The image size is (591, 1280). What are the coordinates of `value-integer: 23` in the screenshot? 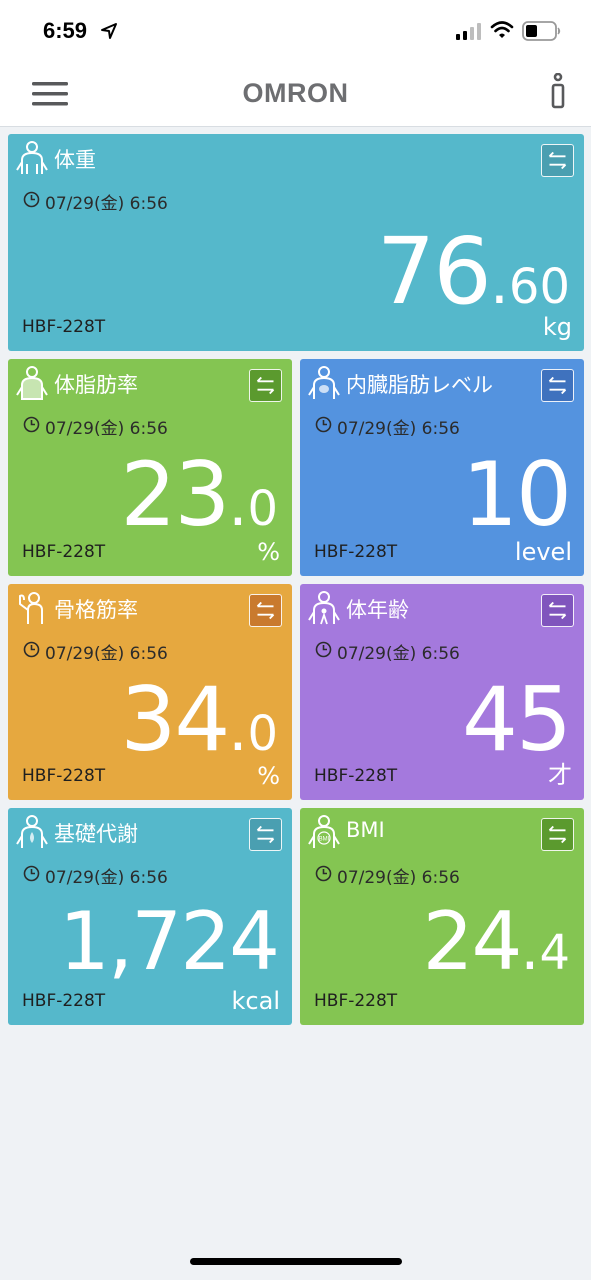 It's located at (175, 494).